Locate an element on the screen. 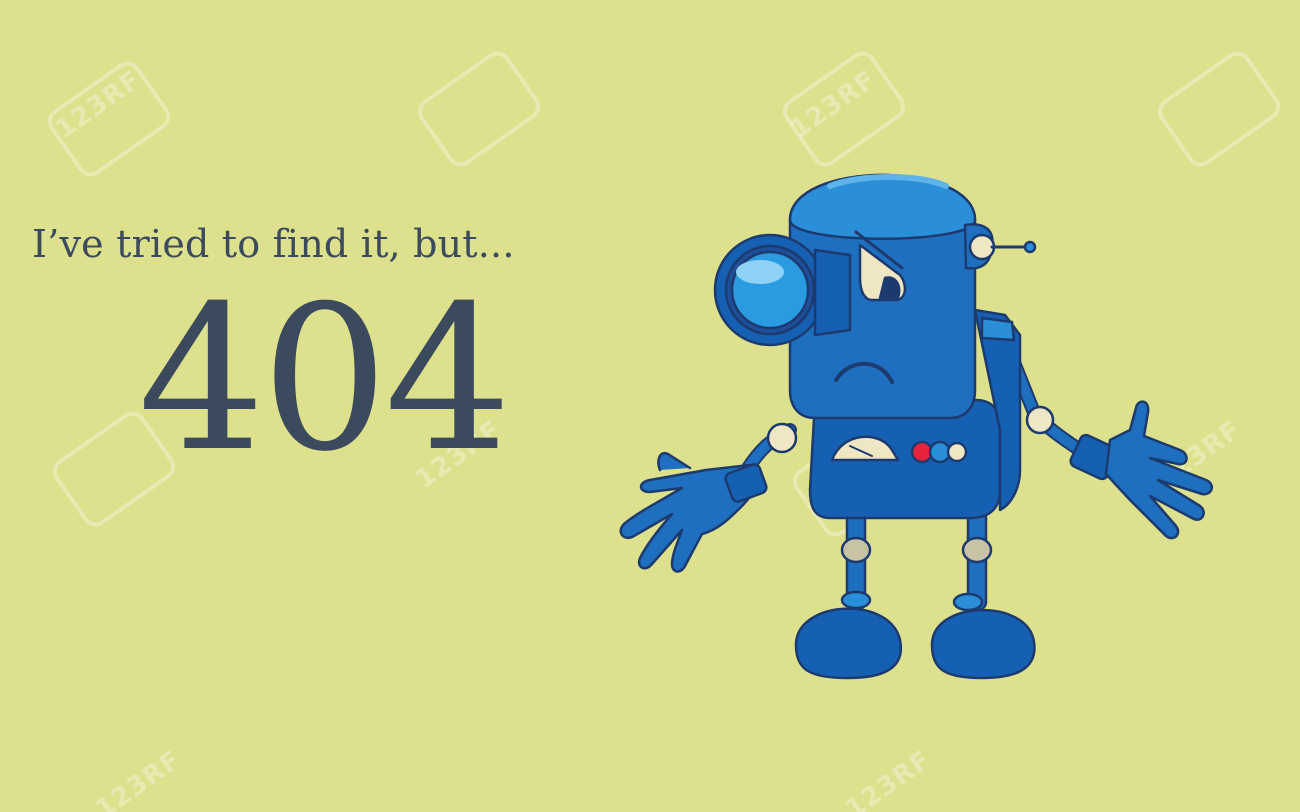 This screenshot has width=1300, height=812. right-knee is located at coordinates (977, 550).